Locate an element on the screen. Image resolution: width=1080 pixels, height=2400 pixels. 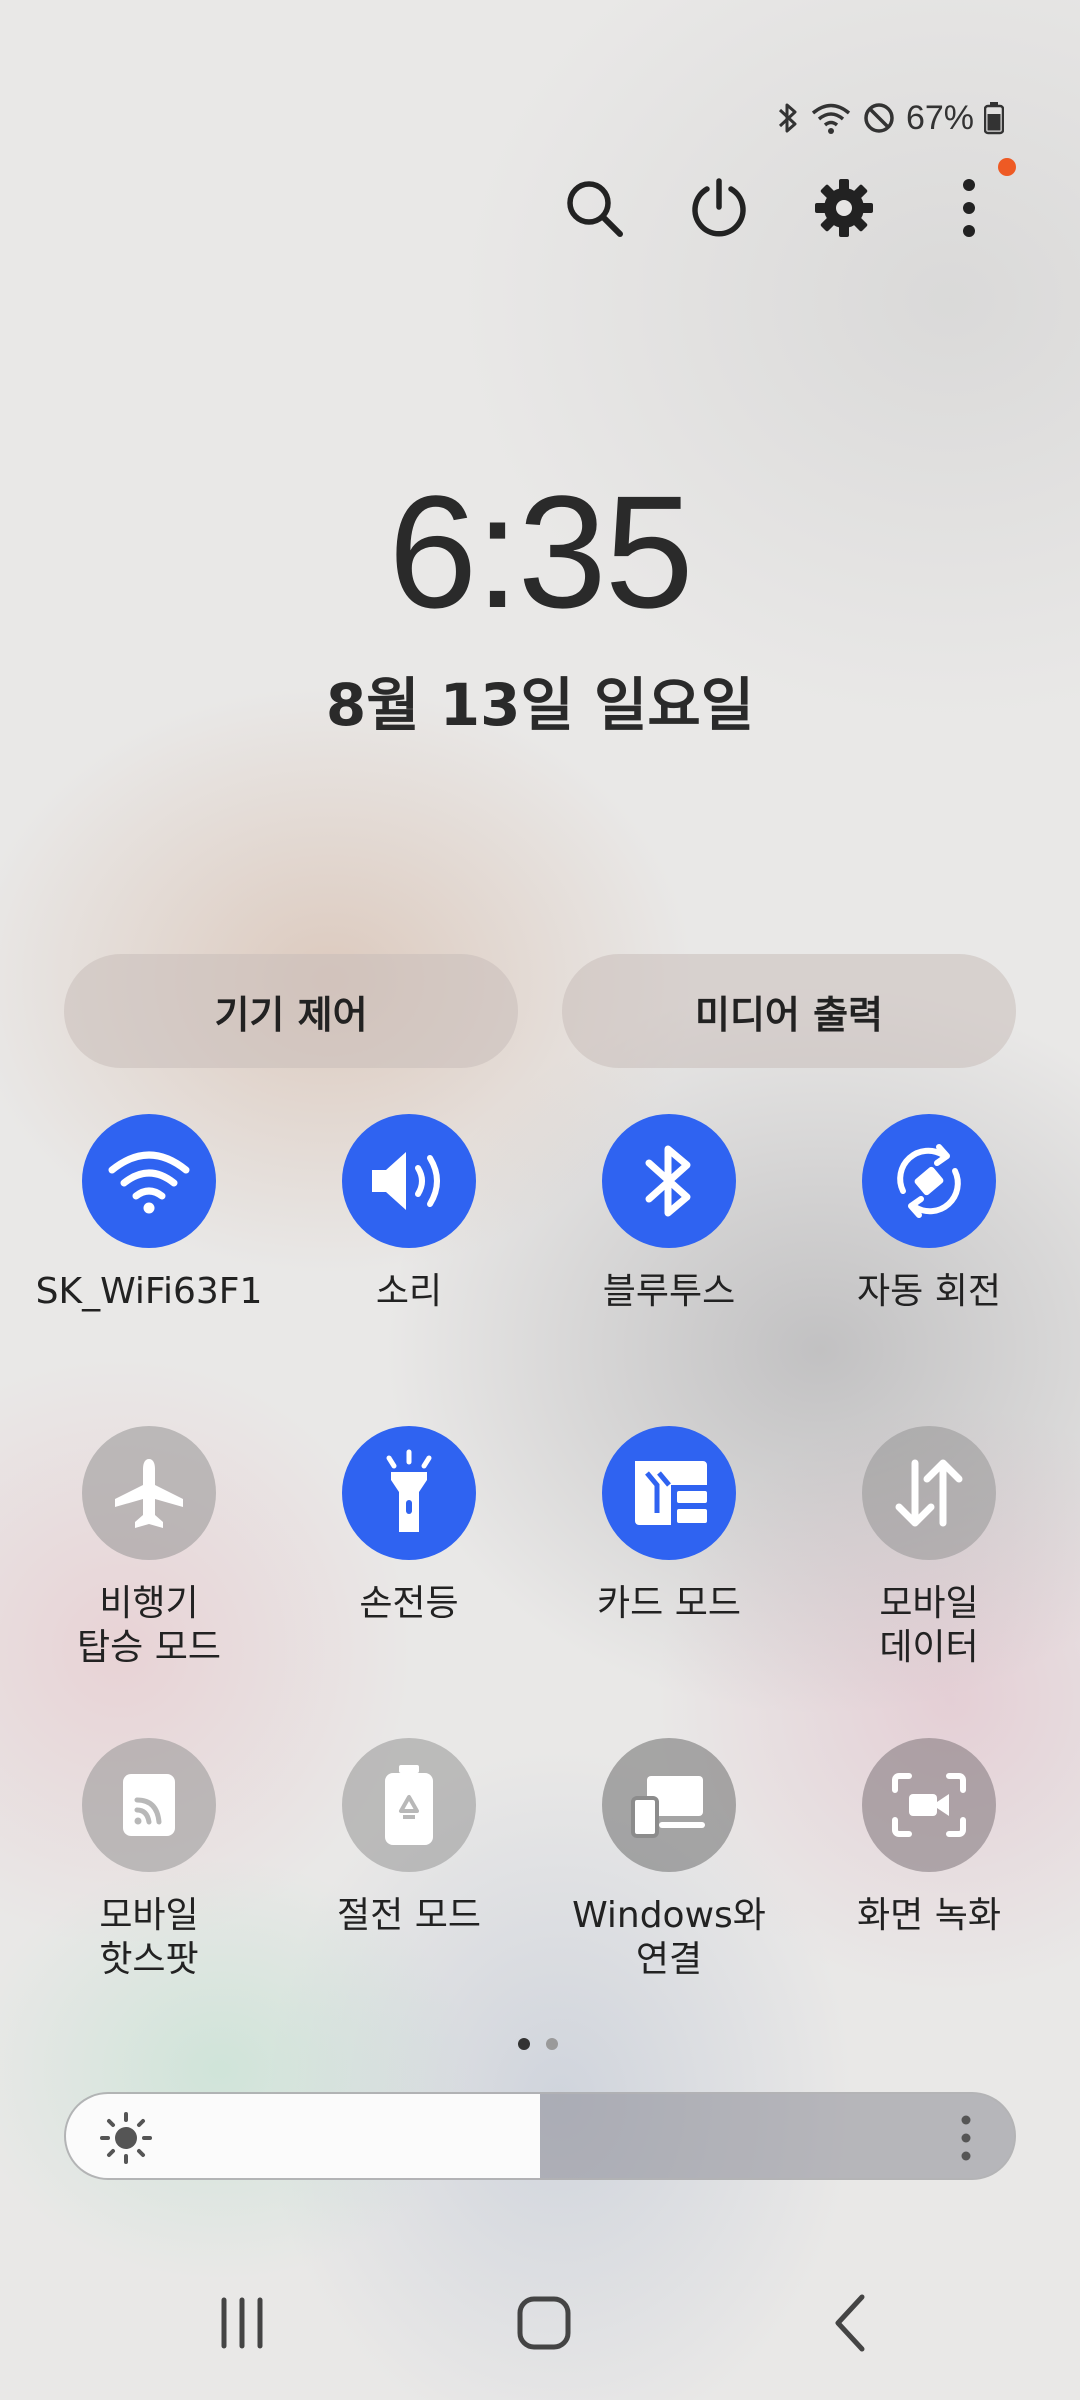
tile-flashlight-label: 손전등 is located at coordinates (409, 1603).